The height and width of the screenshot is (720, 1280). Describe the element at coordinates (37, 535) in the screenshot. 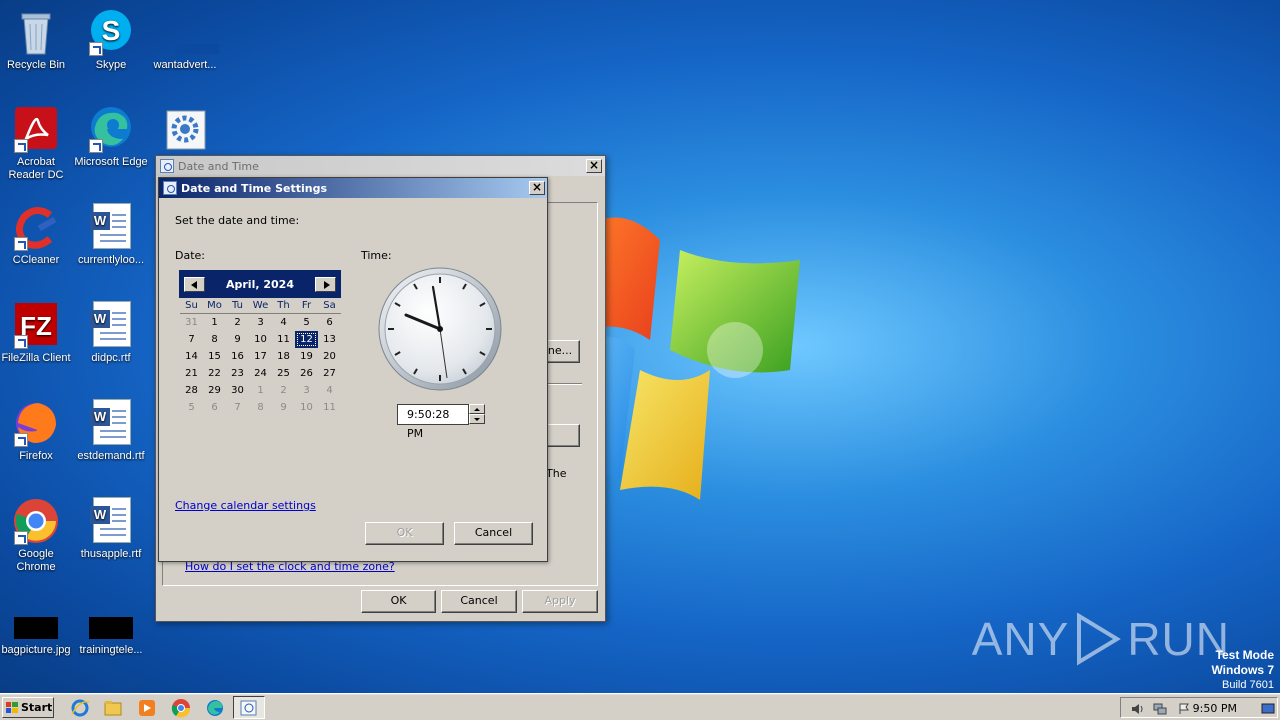

I see `desktop-icon-chrome: Google Chrome` at that location.